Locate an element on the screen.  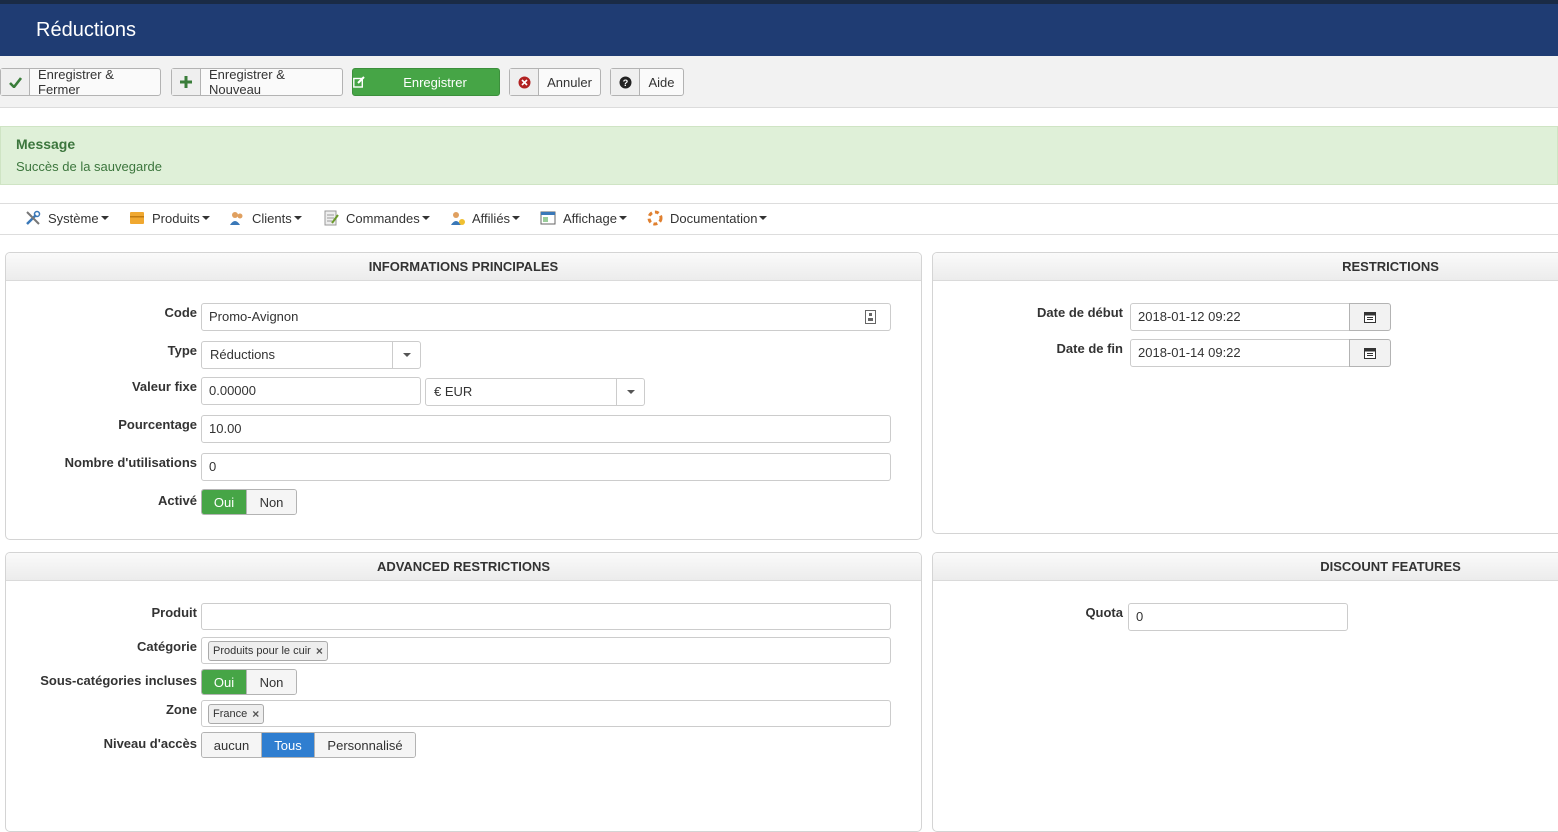
menu-clients-label: Clients is located at coordinates (272, 218).